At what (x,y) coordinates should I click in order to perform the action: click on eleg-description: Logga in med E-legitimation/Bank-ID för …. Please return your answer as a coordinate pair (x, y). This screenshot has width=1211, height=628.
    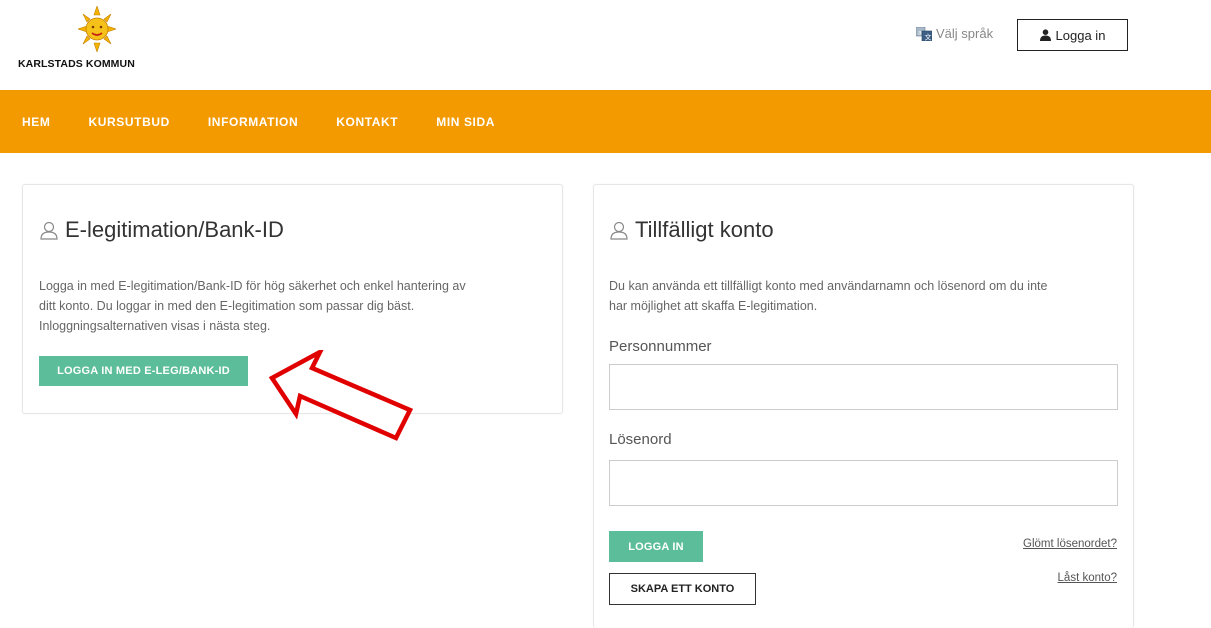
    Looking at the image, I should click on (296, 306).